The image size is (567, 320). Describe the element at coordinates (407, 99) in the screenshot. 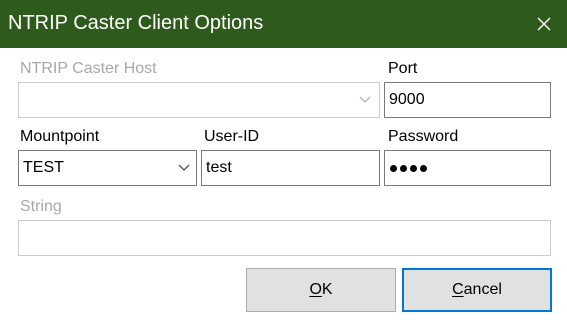

I see `port-value: 9000` at that location.